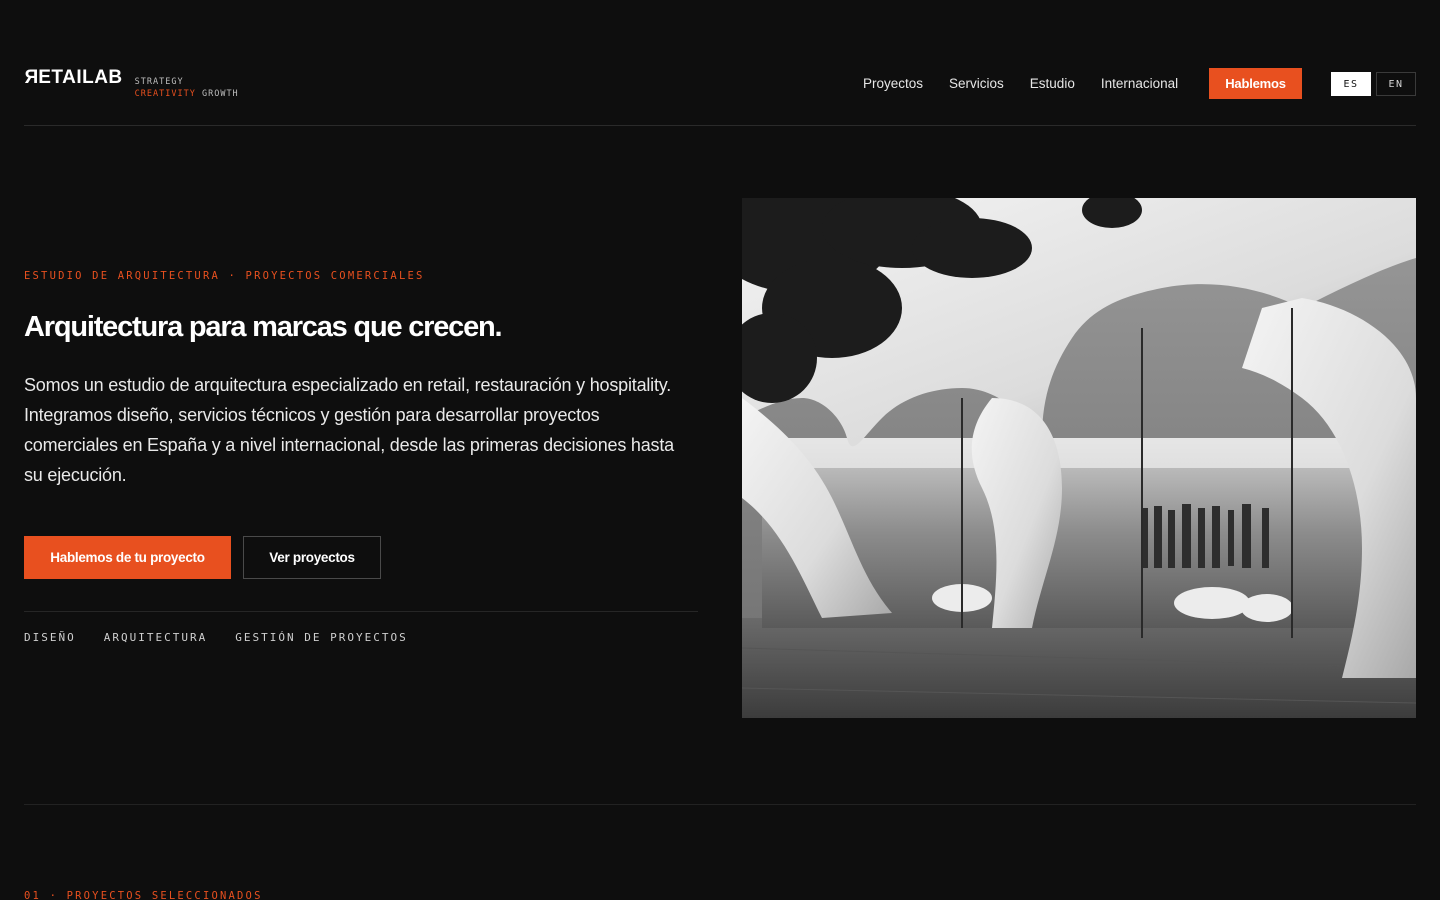  What do you see at coordinates (220, 94) in the screenshot?
I see `tagline-rest: GROWTH` at bounding box center [220, 94].